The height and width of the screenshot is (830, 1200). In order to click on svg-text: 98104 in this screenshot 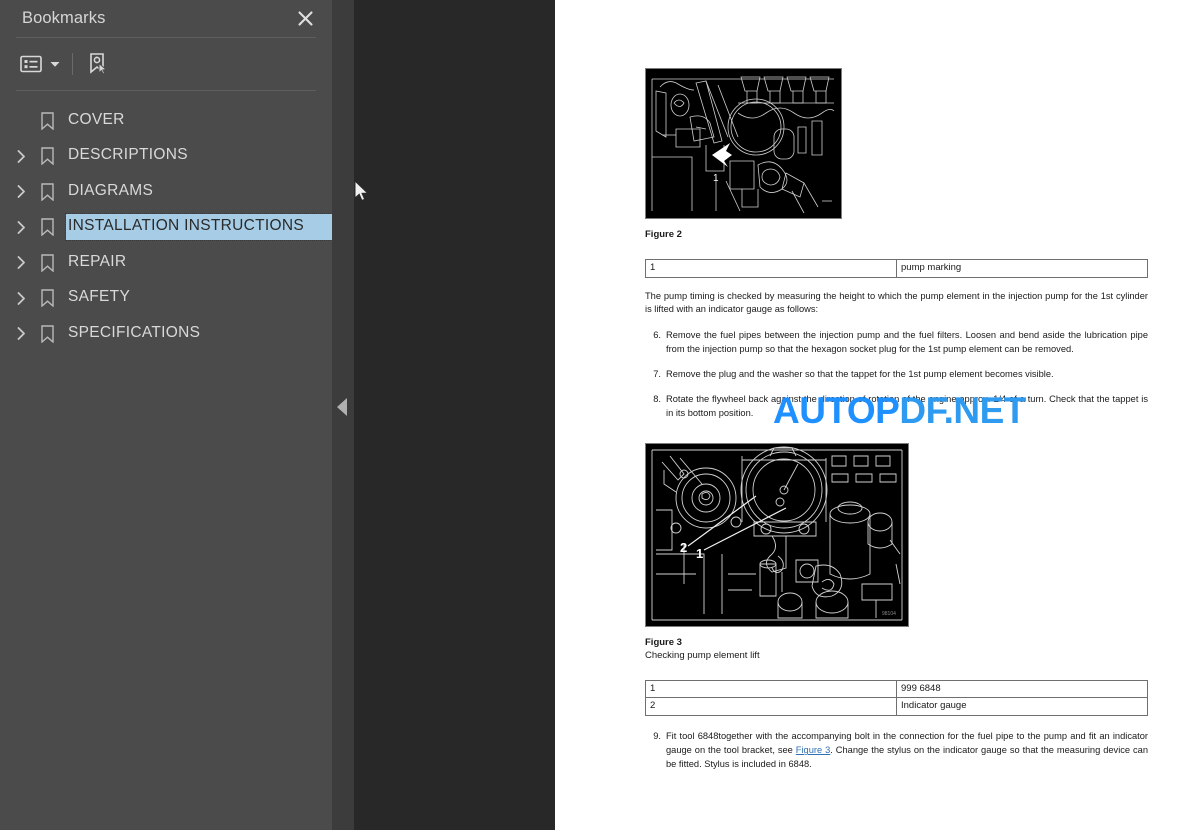, I will do `click(889, 614)`.